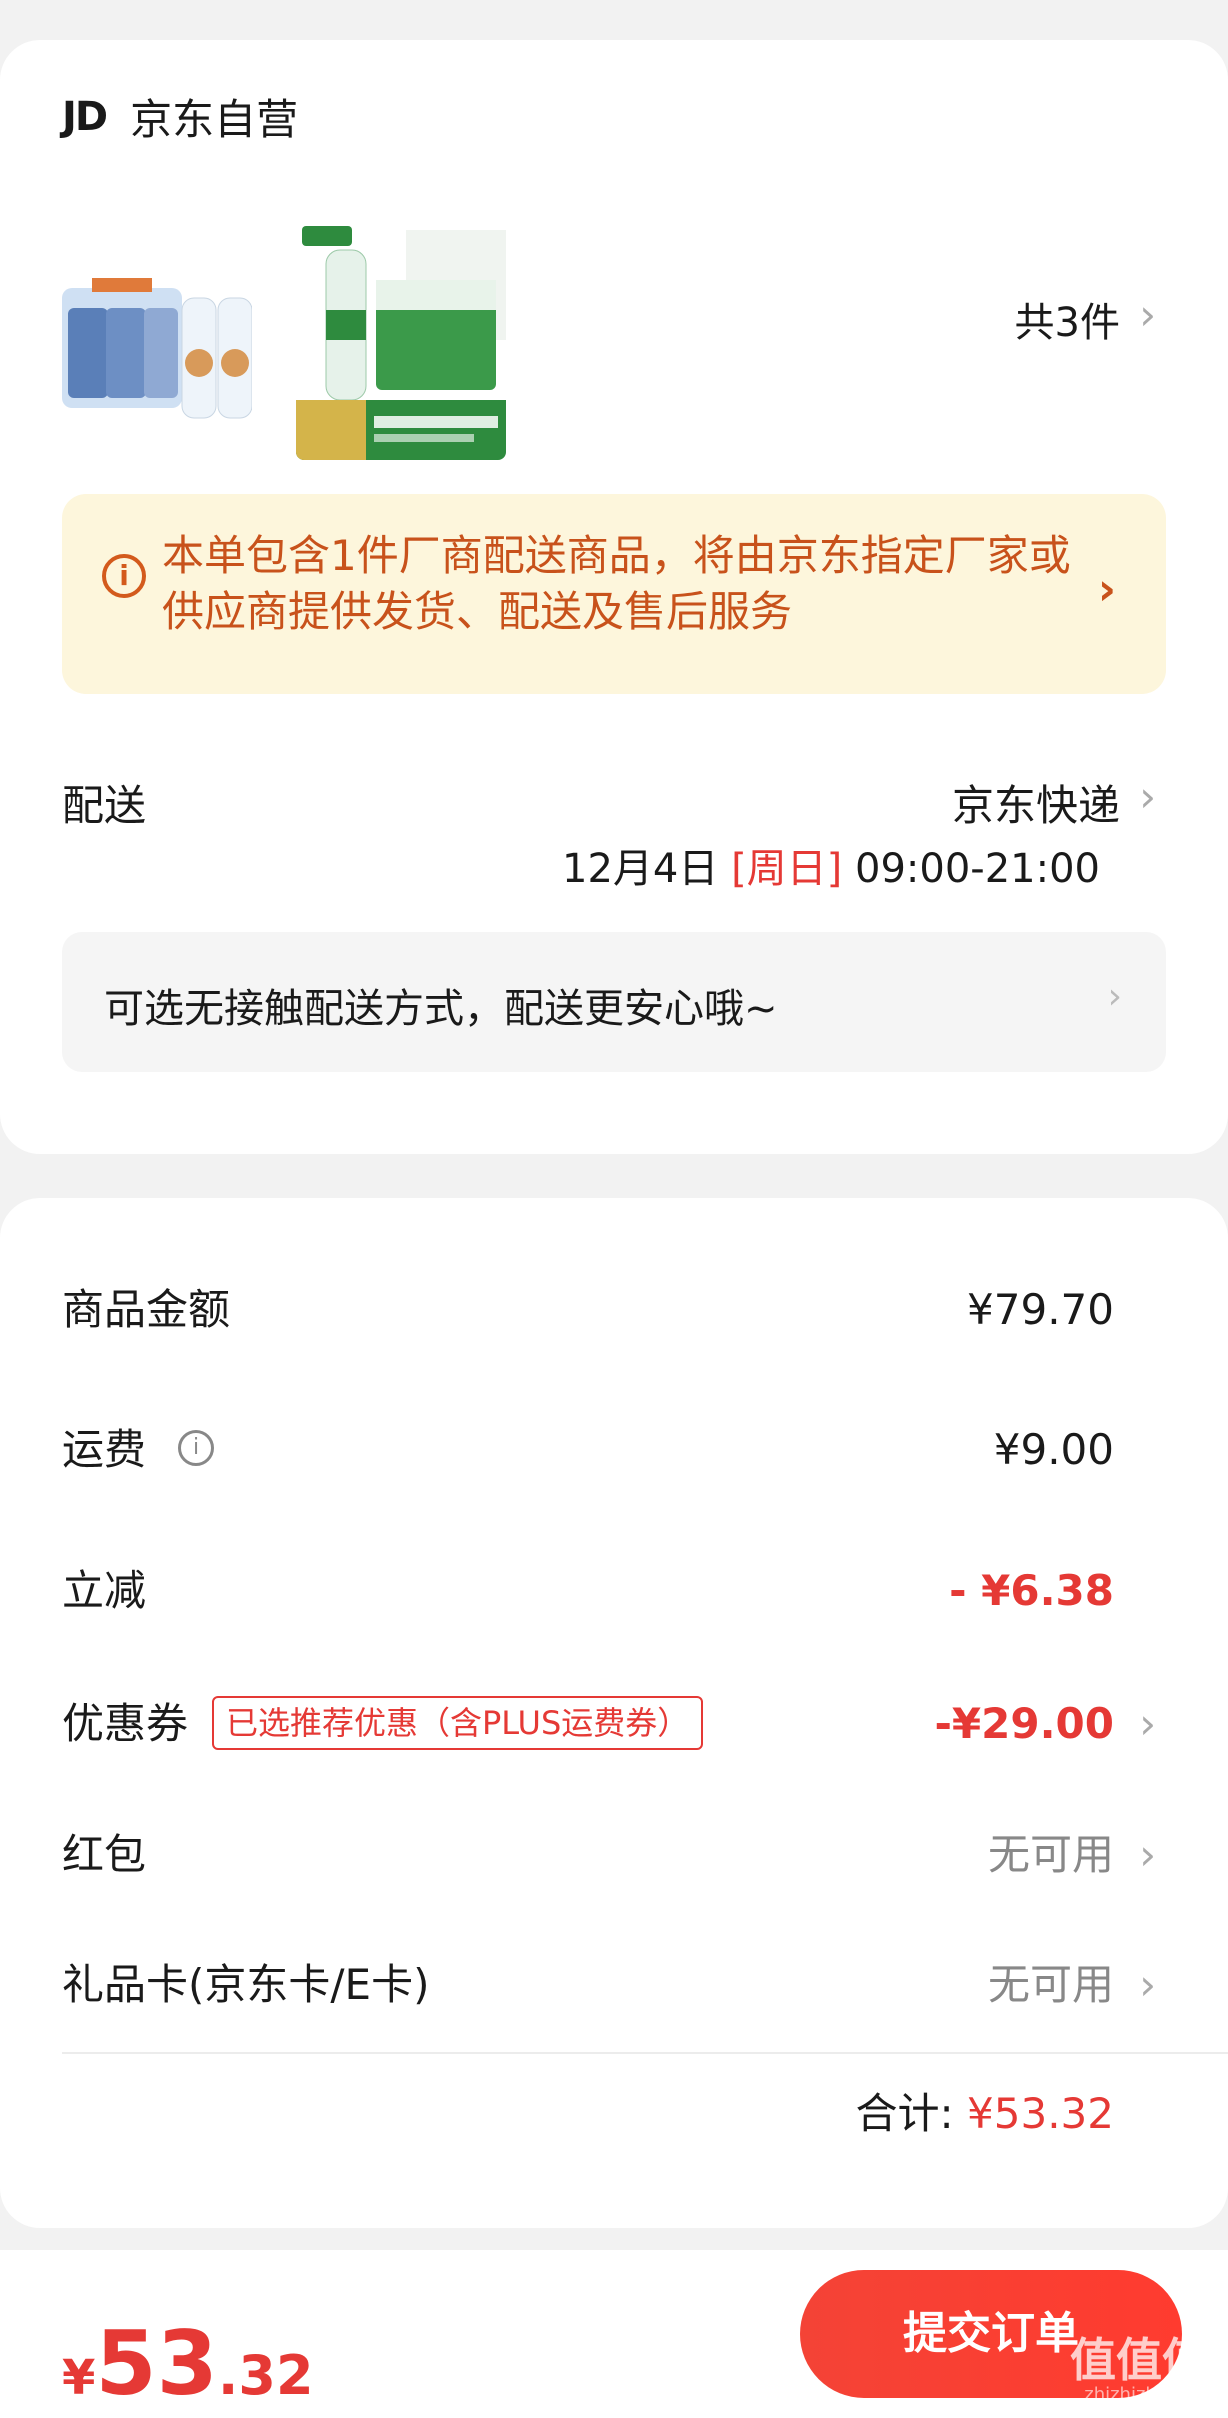  What do you see at coordinates (401, 340) in the screenshot?
I see `product-thumbnail-water-case` at bounding box center [401, 340].